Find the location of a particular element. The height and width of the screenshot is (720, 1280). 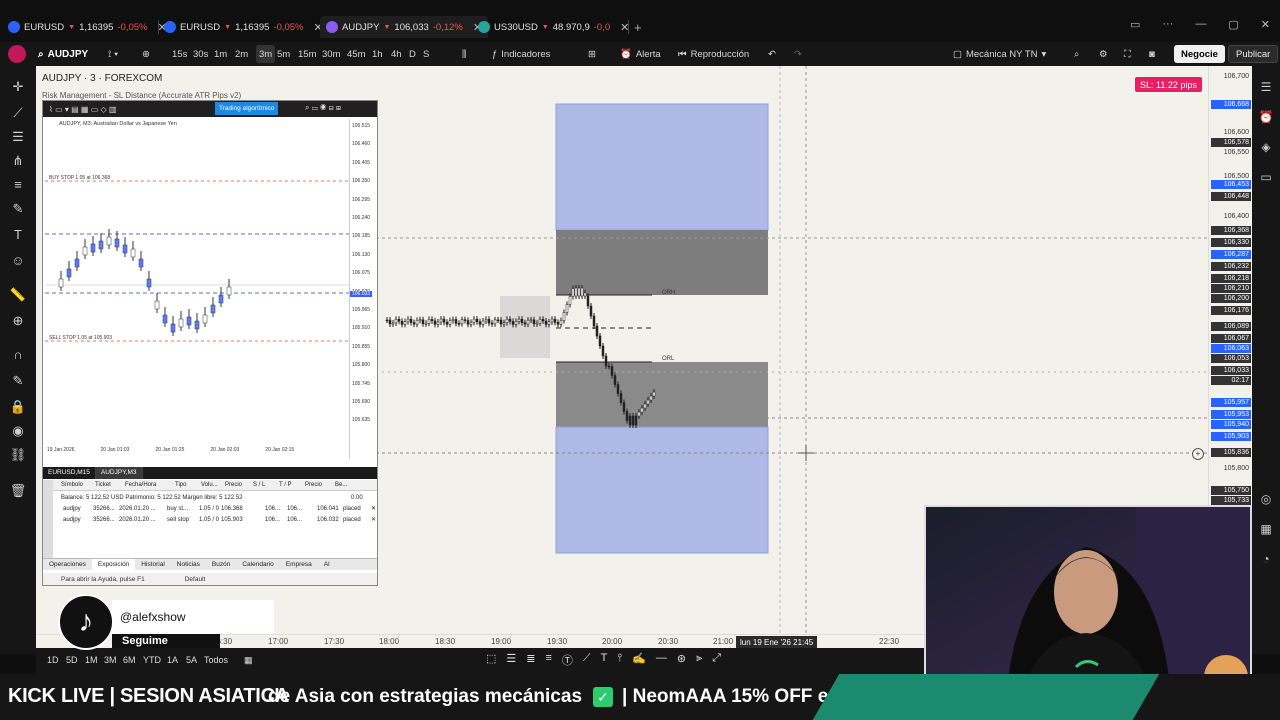

settings-icon: ⚙ is located at coordinates (1103, 54).